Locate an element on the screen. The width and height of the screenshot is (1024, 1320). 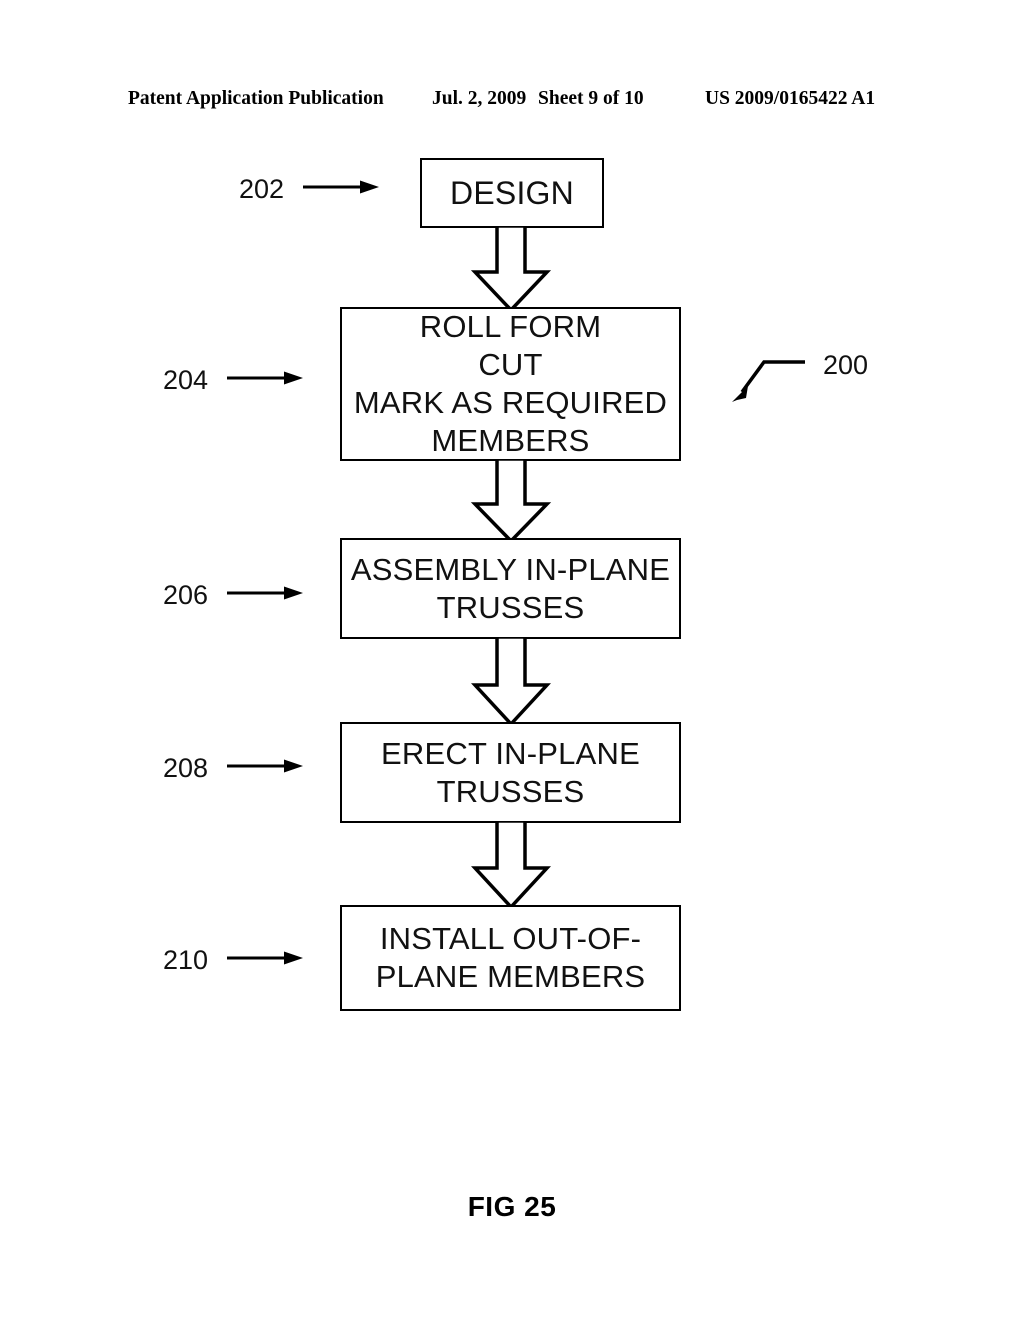
flowchart-step-assembly-in-plane-trusses: ASSEMBLY IN-PLANE TRUSSES is located at coordinates (510, 588).